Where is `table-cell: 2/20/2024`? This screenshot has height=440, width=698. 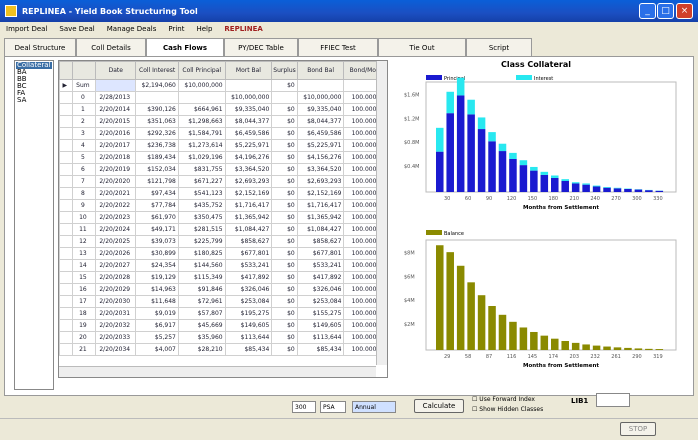 table-cell: 2/20/2024 is located at coordinates (116, 229).